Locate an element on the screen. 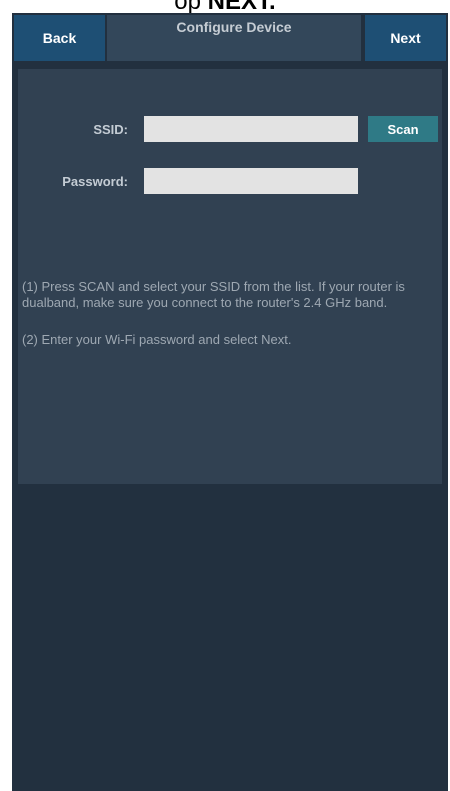  password-input is located at coordinates (251, 181).